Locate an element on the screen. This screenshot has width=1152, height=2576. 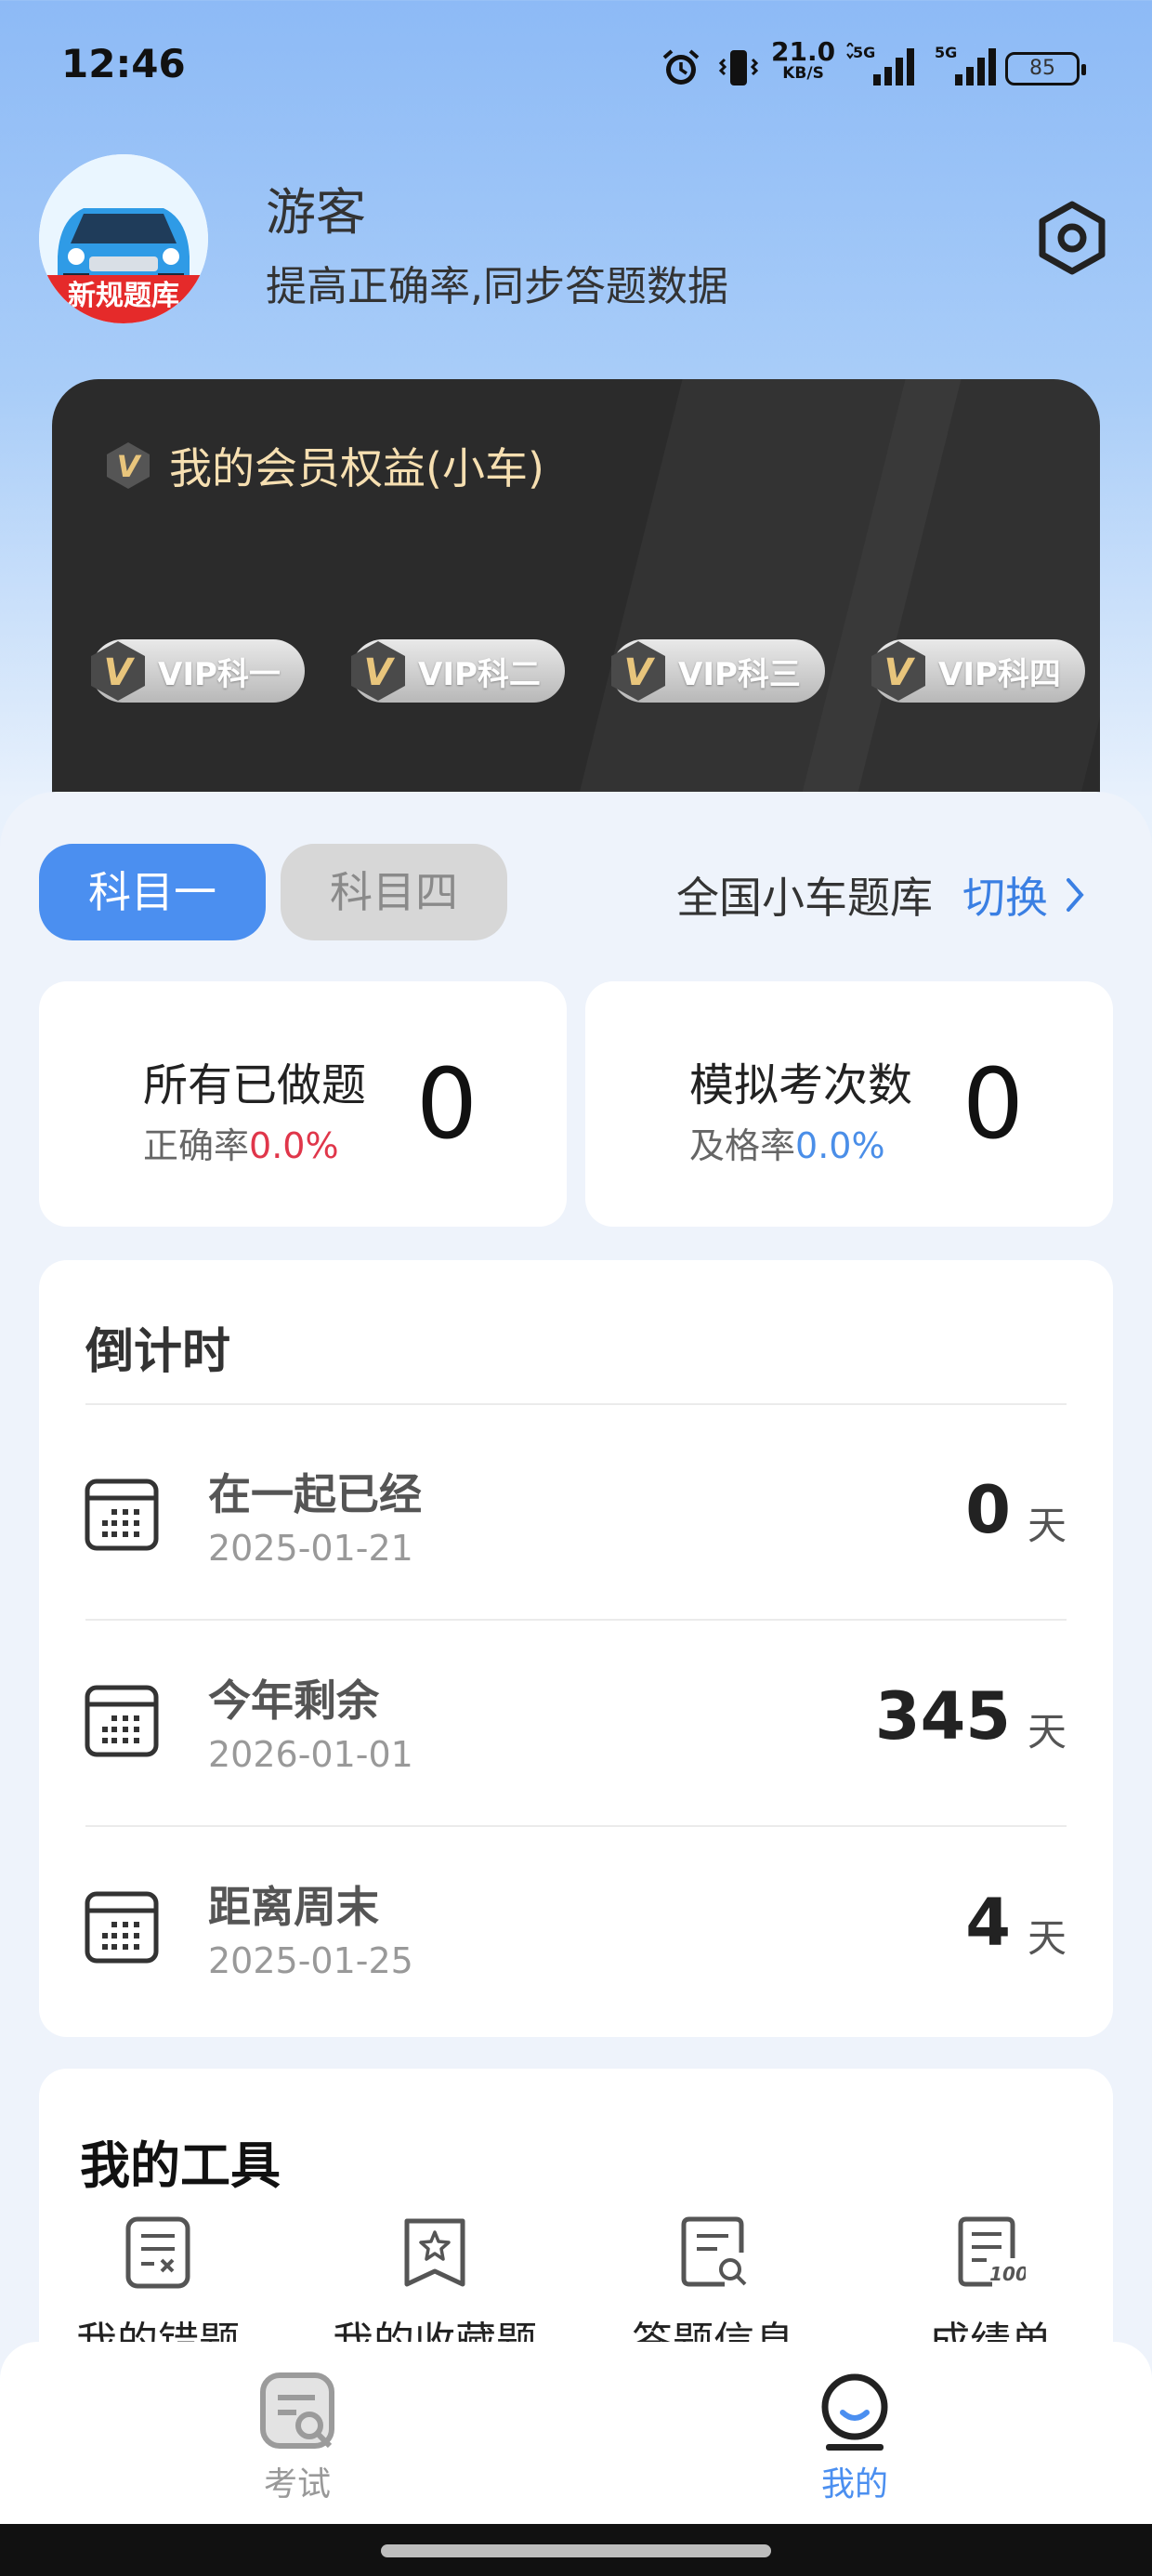
countdown-date: 2025-01-25 is located at coordinates (310, 1960).